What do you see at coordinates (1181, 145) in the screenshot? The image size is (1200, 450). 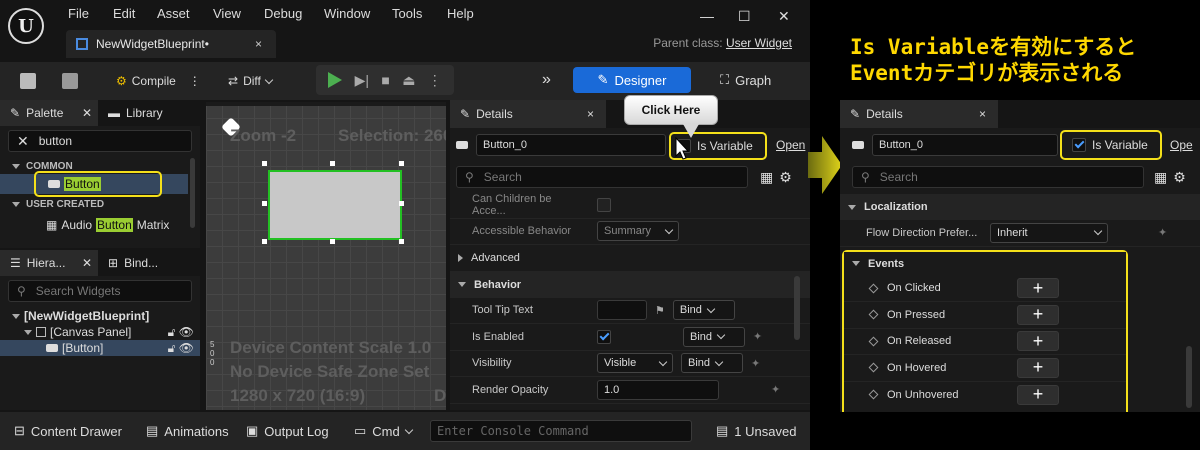 I see `open-link: Ope` at bounding box center [1181, 145].